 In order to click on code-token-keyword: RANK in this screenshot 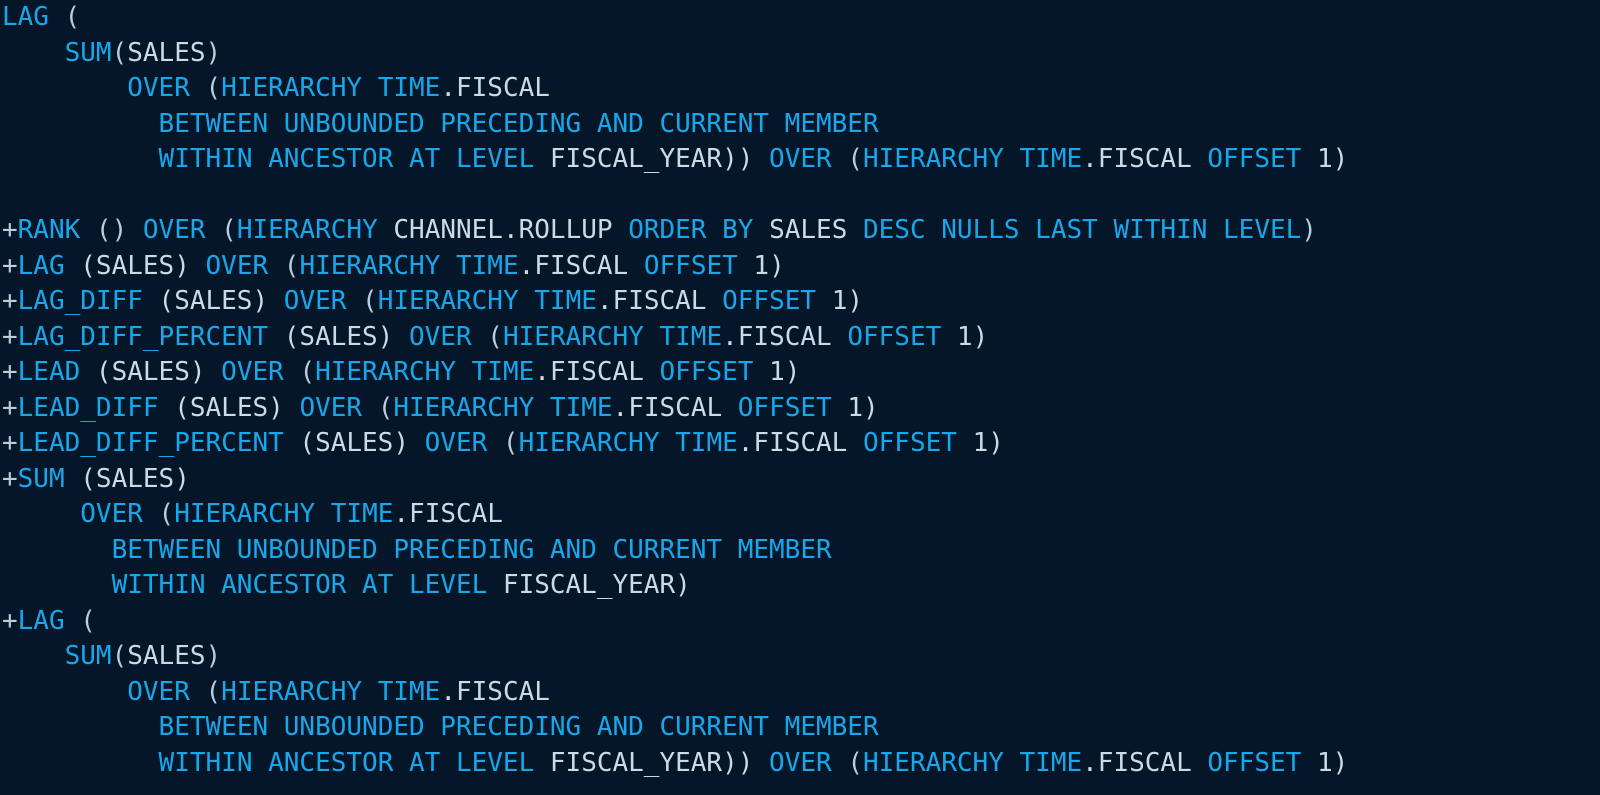, I will do `click(49, 230)`.